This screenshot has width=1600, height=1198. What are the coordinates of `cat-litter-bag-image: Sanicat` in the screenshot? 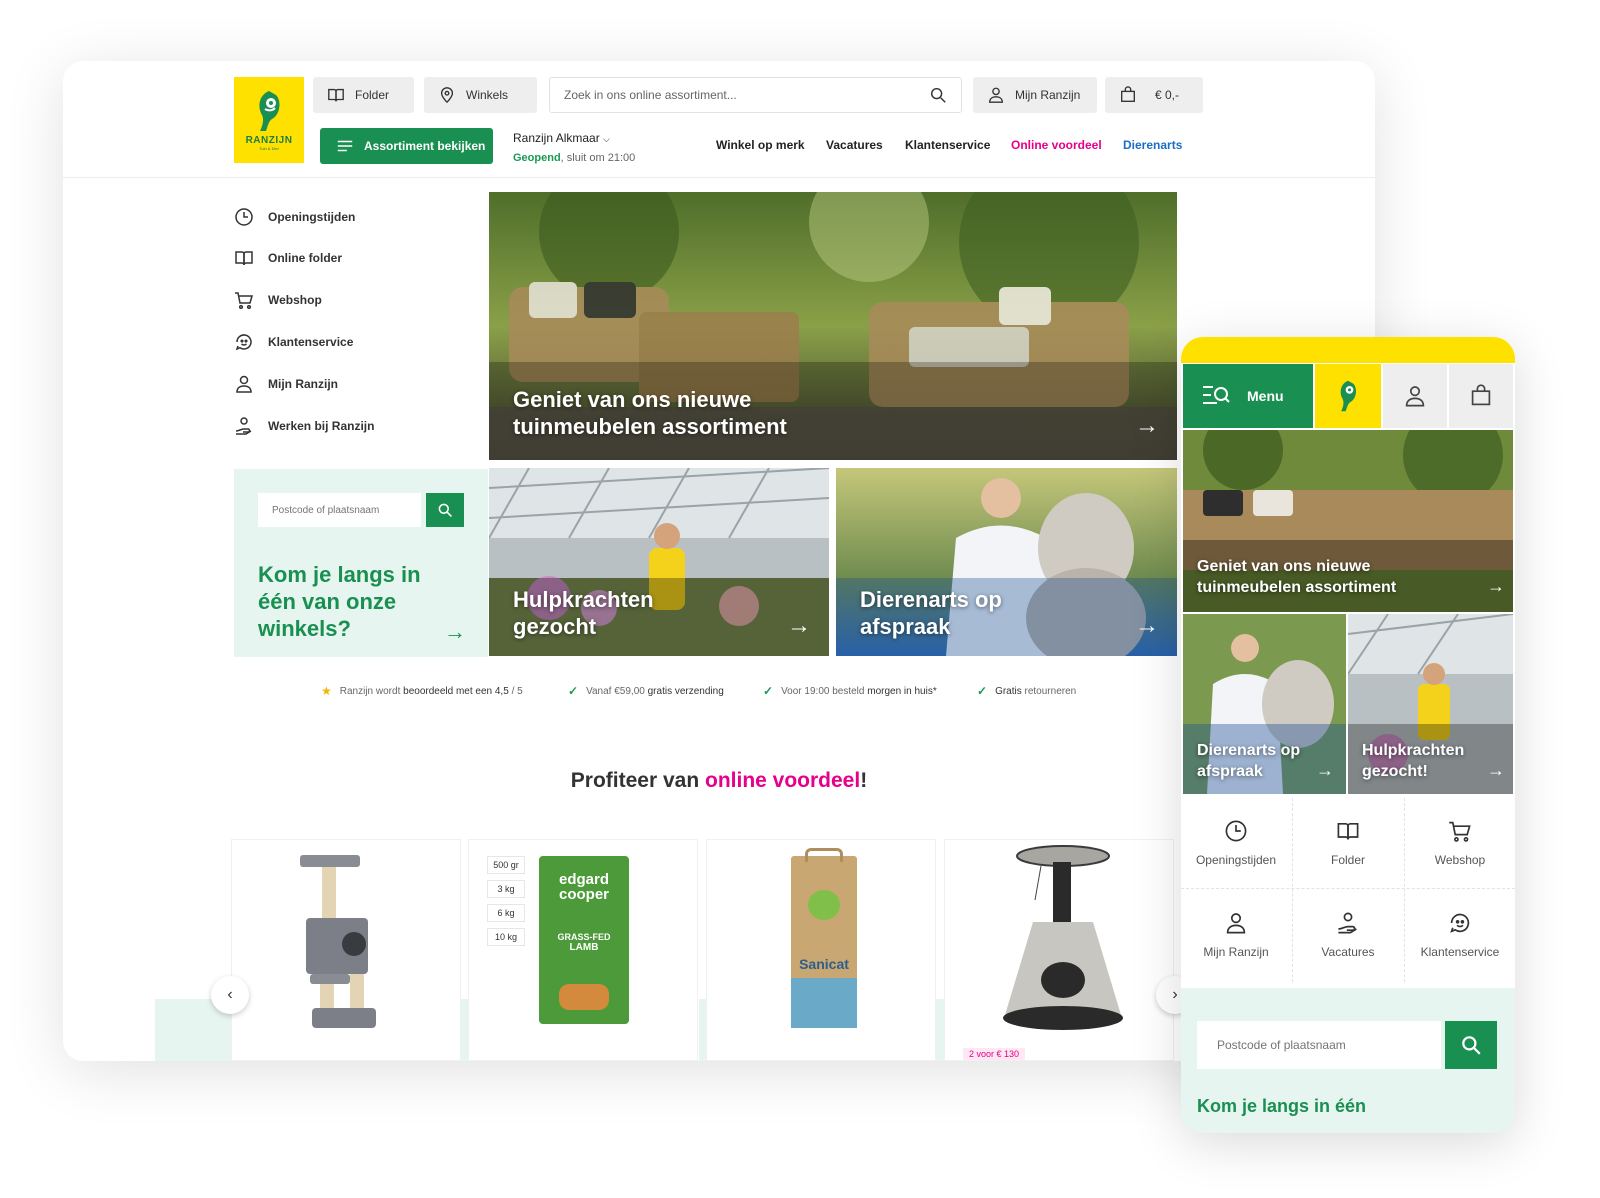 It's located at (824, 938).